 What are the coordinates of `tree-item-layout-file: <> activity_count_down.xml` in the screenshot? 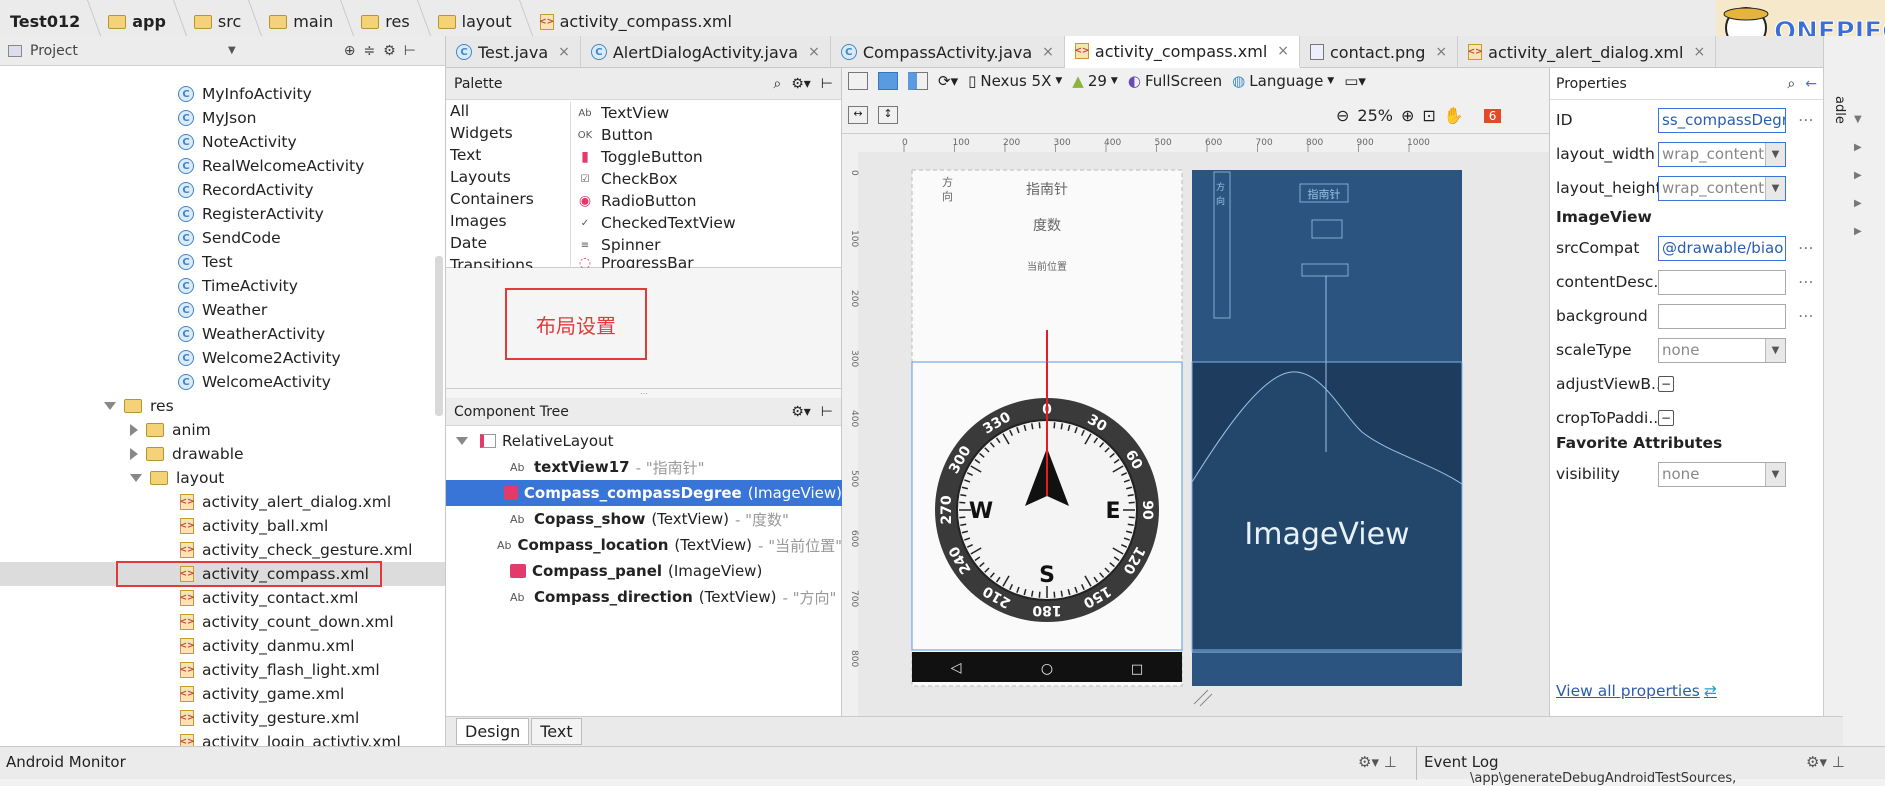 It's located at (286, 622).